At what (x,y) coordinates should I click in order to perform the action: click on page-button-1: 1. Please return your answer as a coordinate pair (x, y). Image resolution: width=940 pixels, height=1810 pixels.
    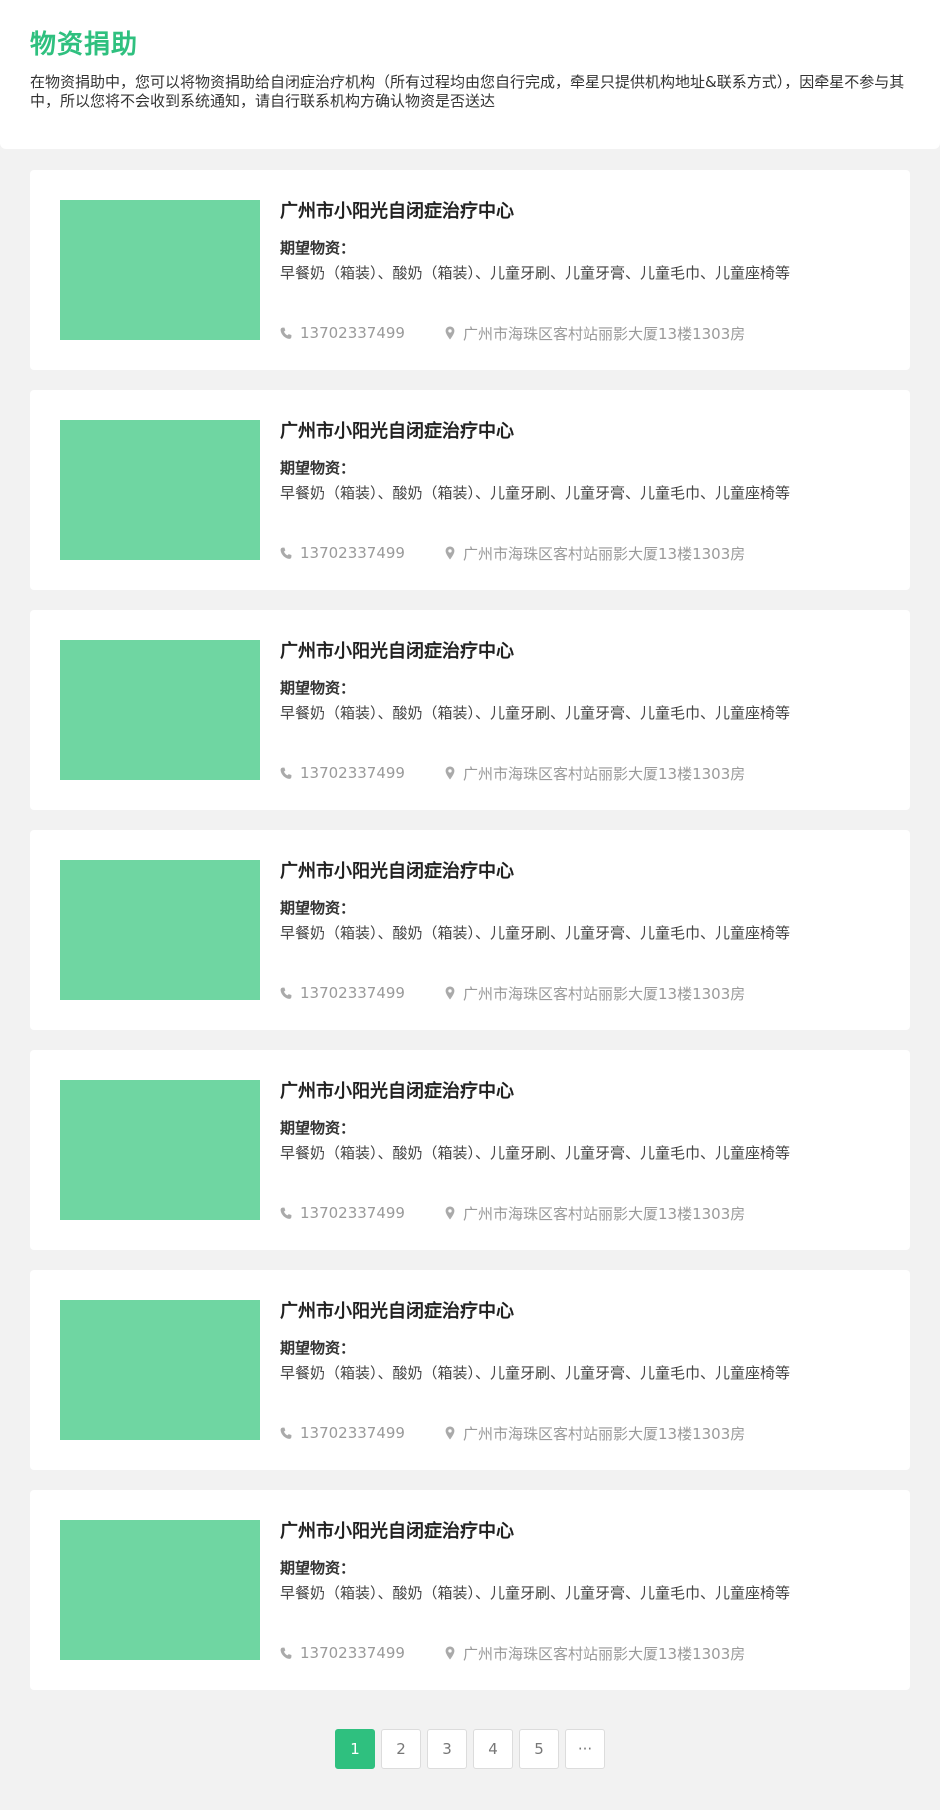
    Looking at the image, I should click on (355, 1749).